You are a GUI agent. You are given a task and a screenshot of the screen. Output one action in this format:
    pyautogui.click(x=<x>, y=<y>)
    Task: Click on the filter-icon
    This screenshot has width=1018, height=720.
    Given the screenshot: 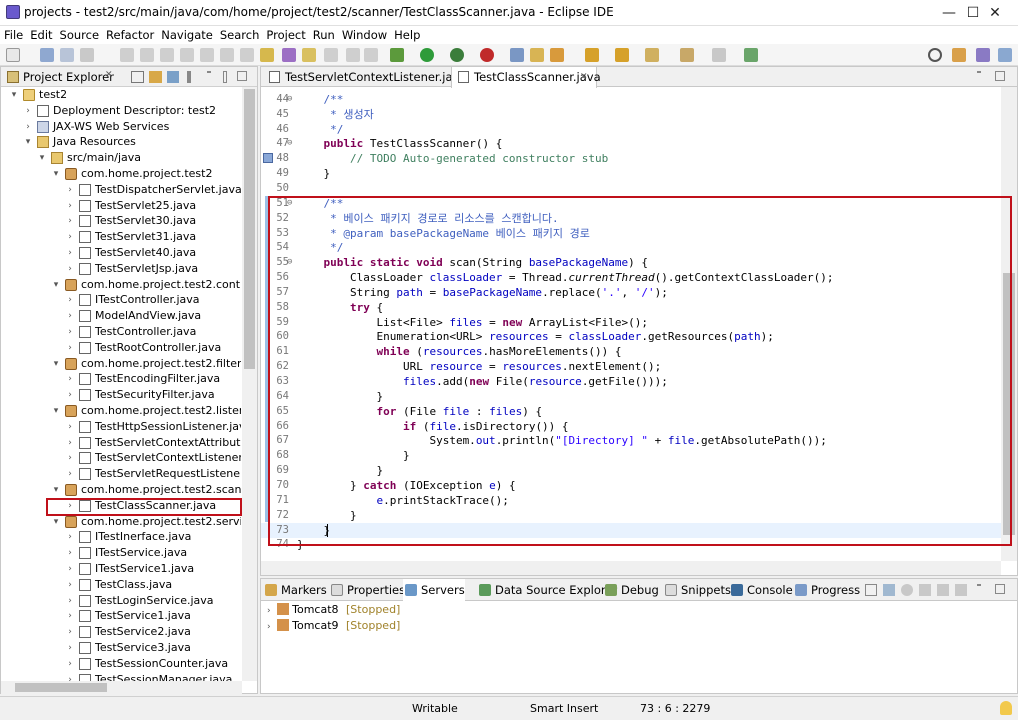 What is the action you would take?
    pyautogui.click(x=173, y=77)
    